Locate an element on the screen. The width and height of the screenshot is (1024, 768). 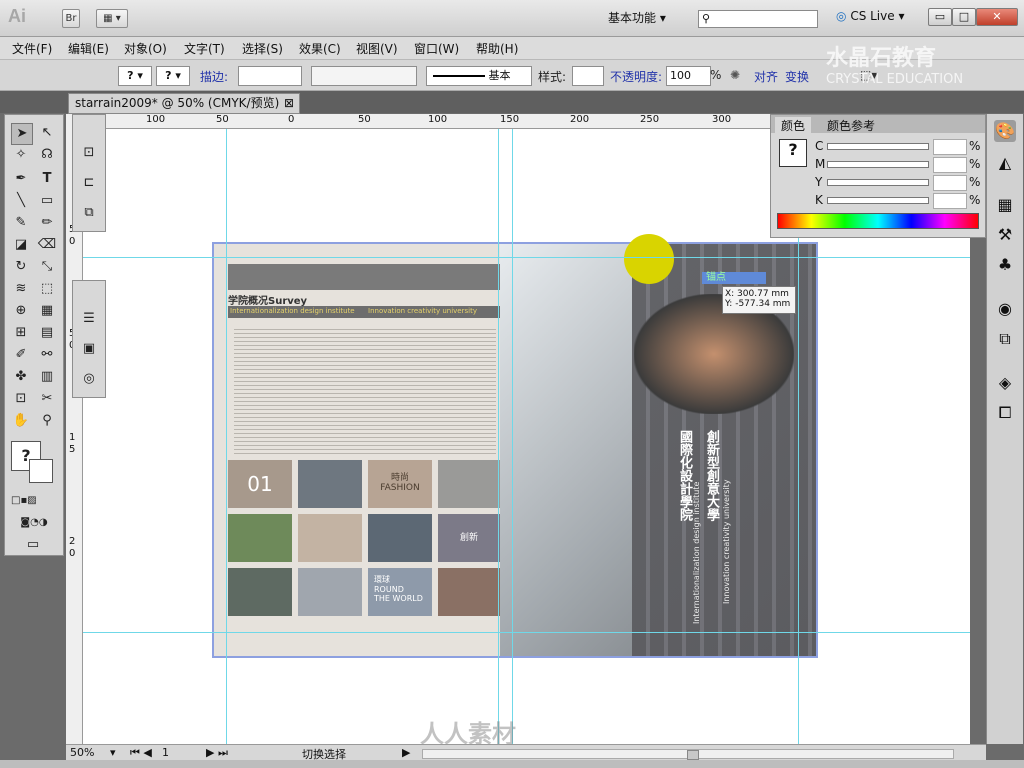
menu-select: 选择(S) is located at coordinates (262, 48).